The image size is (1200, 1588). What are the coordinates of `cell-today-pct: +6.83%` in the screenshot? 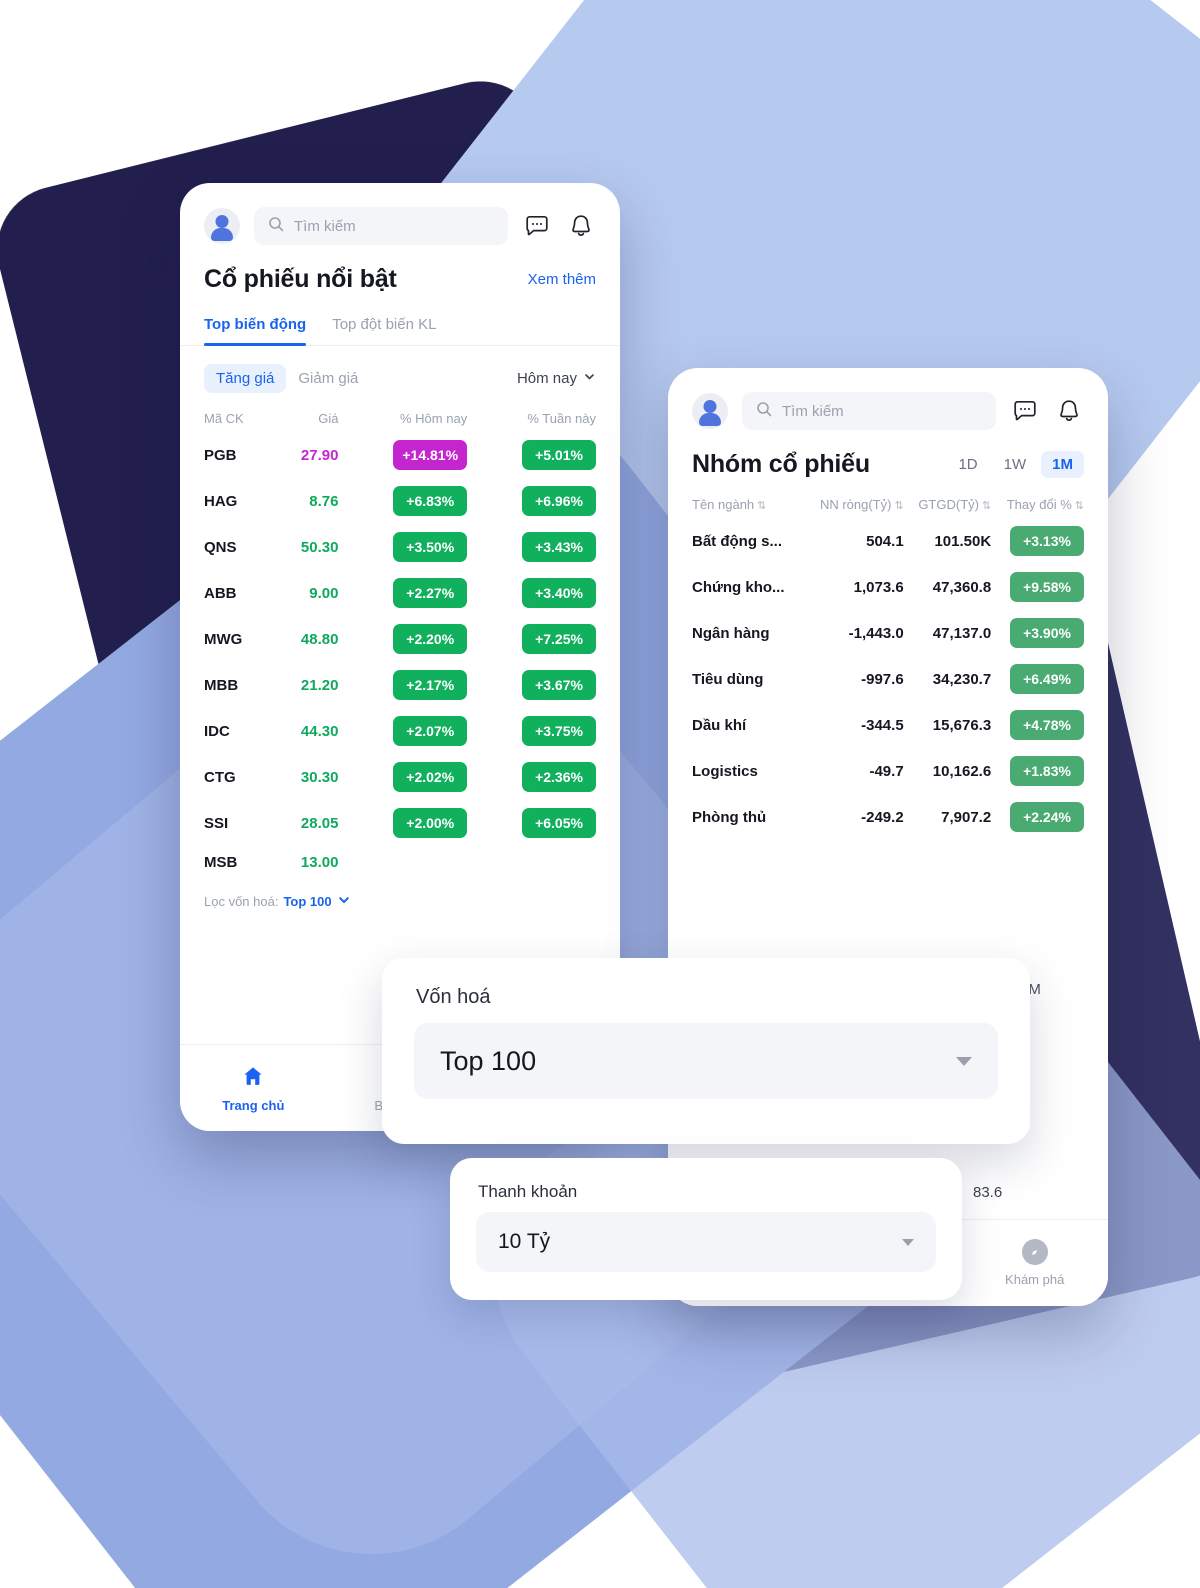 It's located at (403, 501).